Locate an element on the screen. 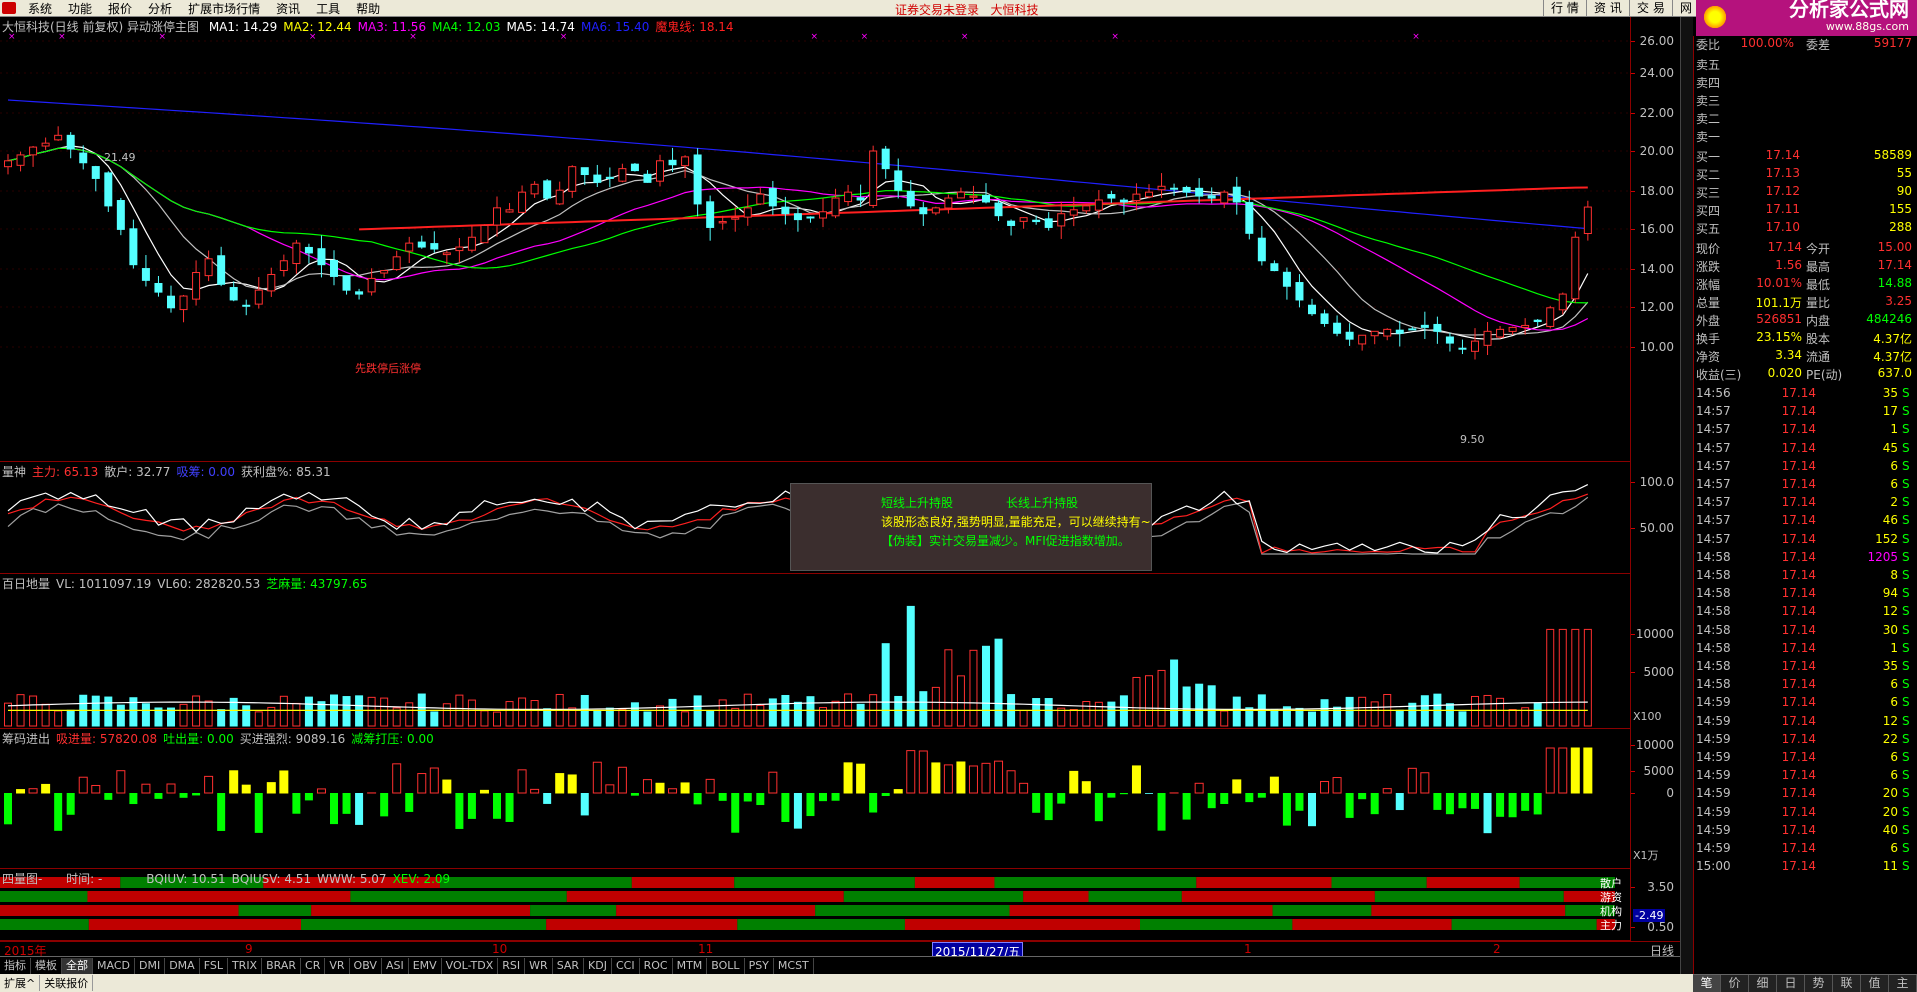 The width and height of the screenshot is (1917, 992). menu-quote: 报价 is located at coordinates (120, 8).